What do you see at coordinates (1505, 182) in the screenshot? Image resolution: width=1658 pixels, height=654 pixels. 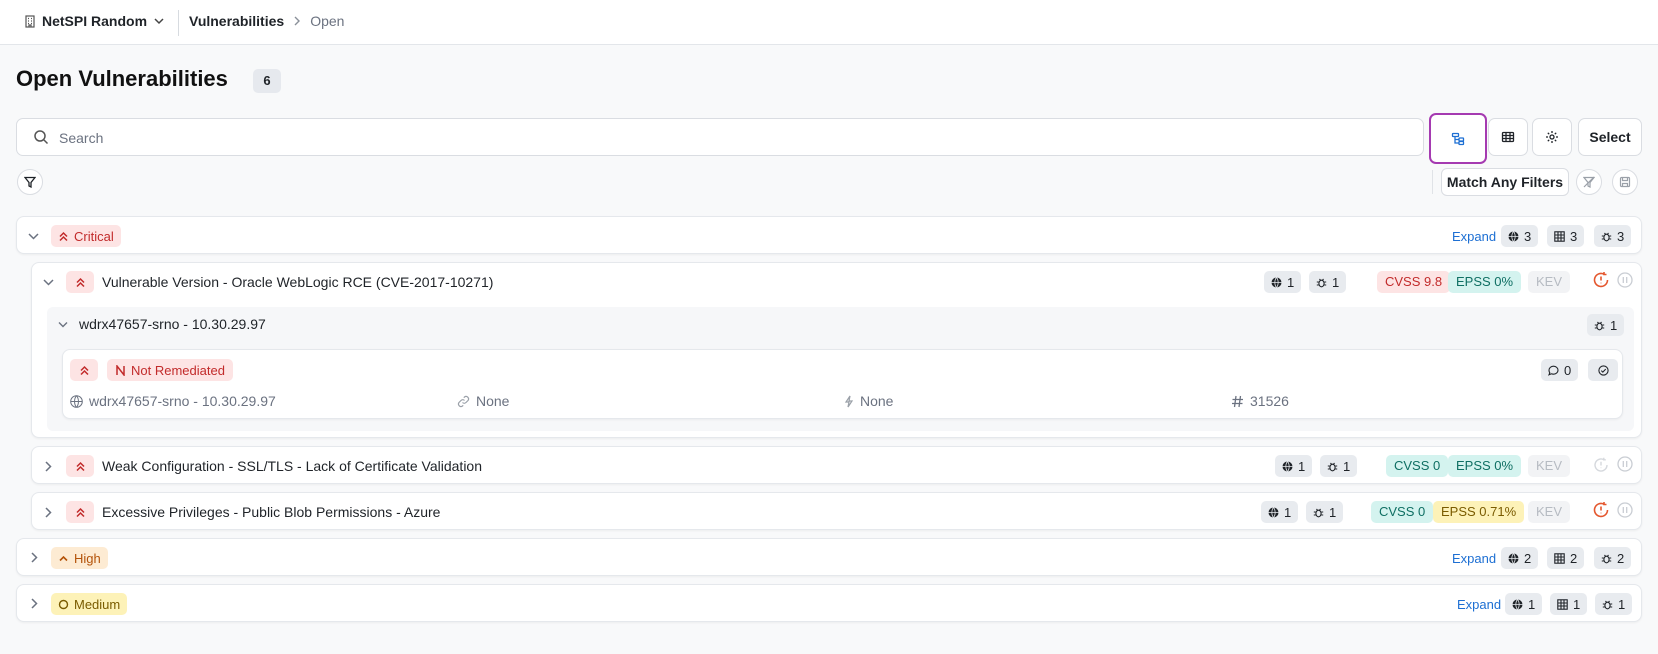 I see `match-any-filters-button: Match Any Filters` at bounding box center [1505, 182].